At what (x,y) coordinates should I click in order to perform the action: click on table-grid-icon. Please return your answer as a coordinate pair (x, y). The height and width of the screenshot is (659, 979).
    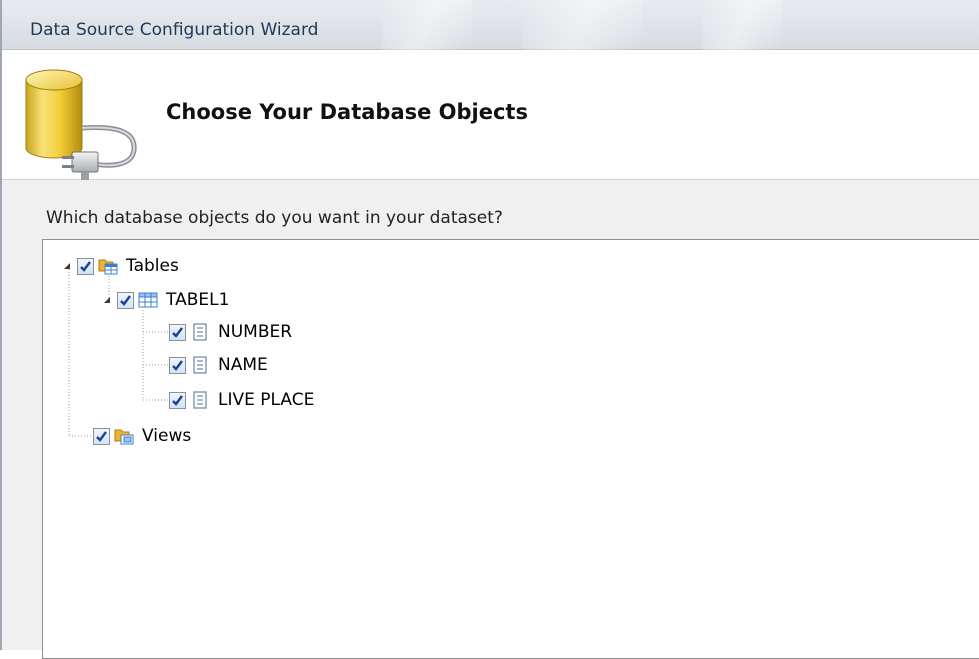
    Looking at the image, I should click on (148, 300).